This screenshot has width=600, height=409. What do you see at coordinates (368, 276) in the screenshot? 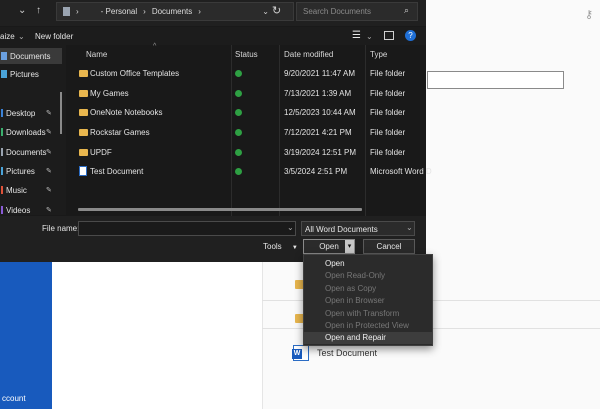
I see `menu-item-open-read-only: Open Read-Only` at bounding box center [368, 276].